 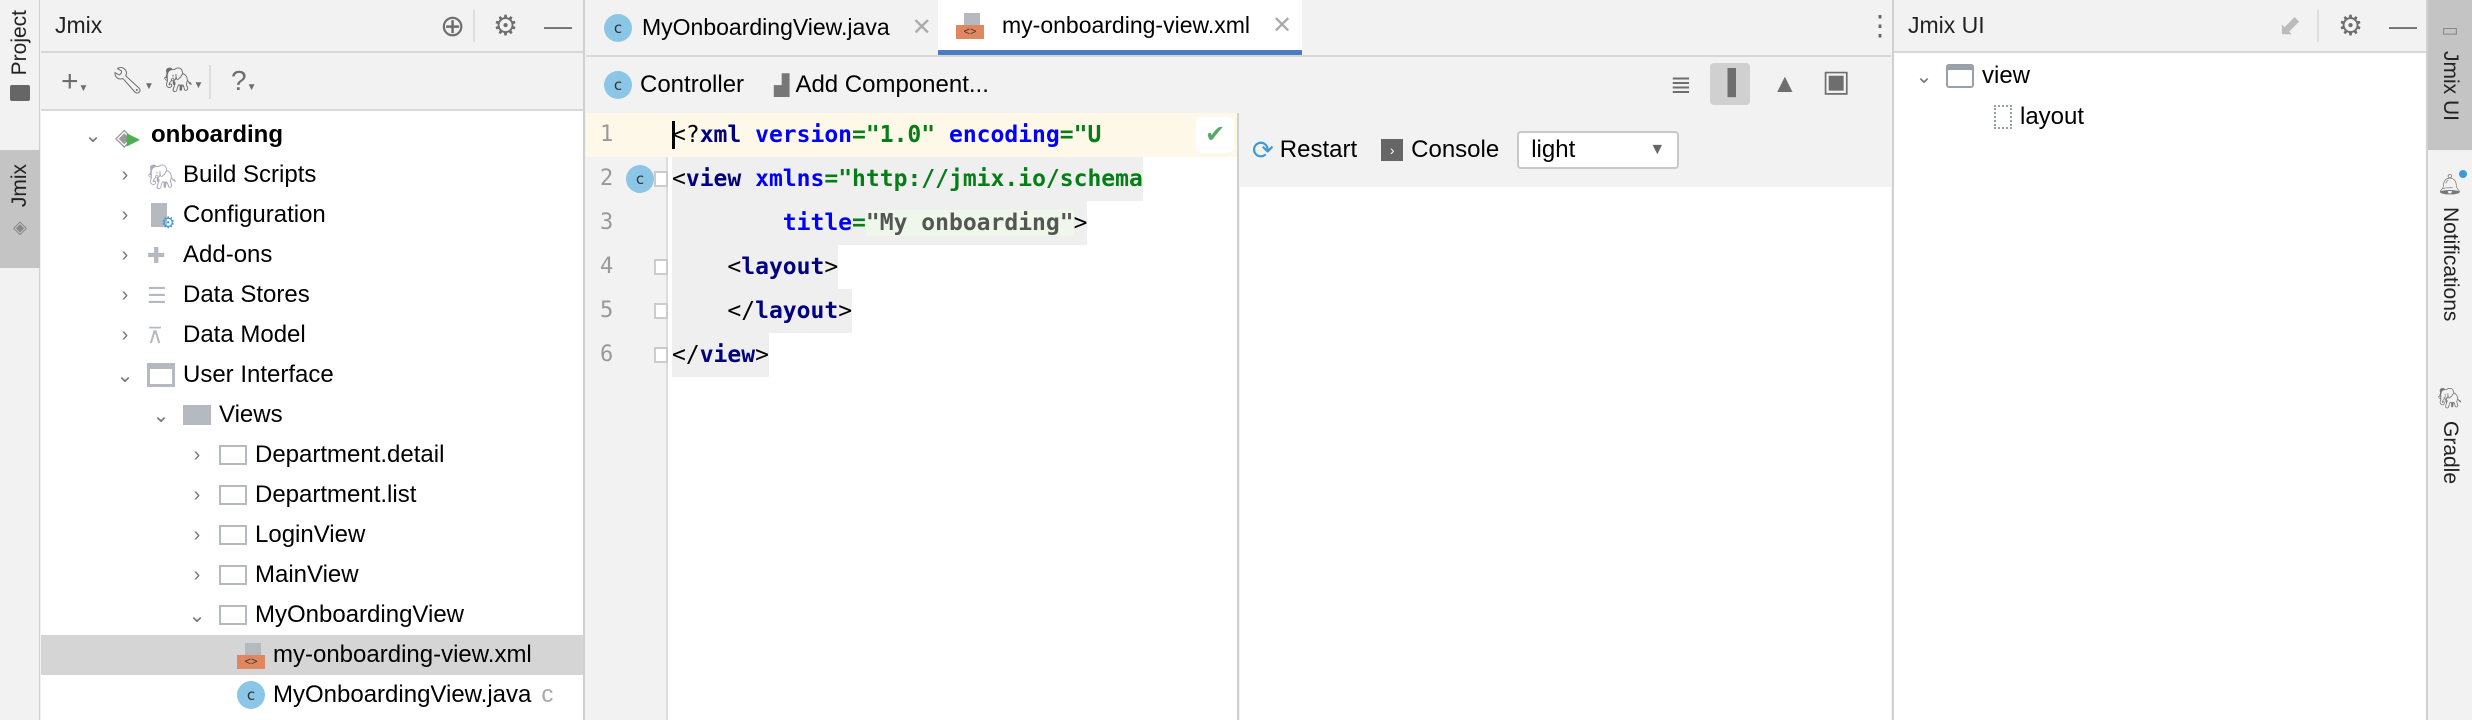 What do you see at coordinates (402, 694) in the screenshot?
I see `tree-item-label: MyOnboardingView.java` at bounding box center [402, 694].